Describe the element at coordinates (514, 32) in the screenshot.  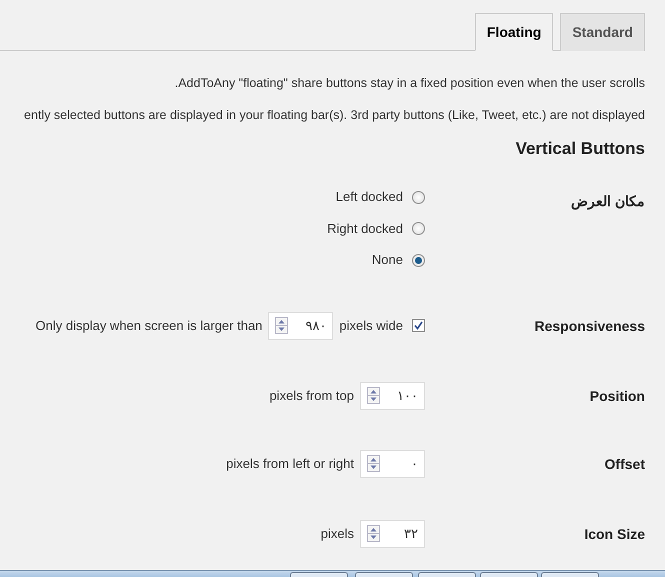
I see `tab: Floating` at that location.